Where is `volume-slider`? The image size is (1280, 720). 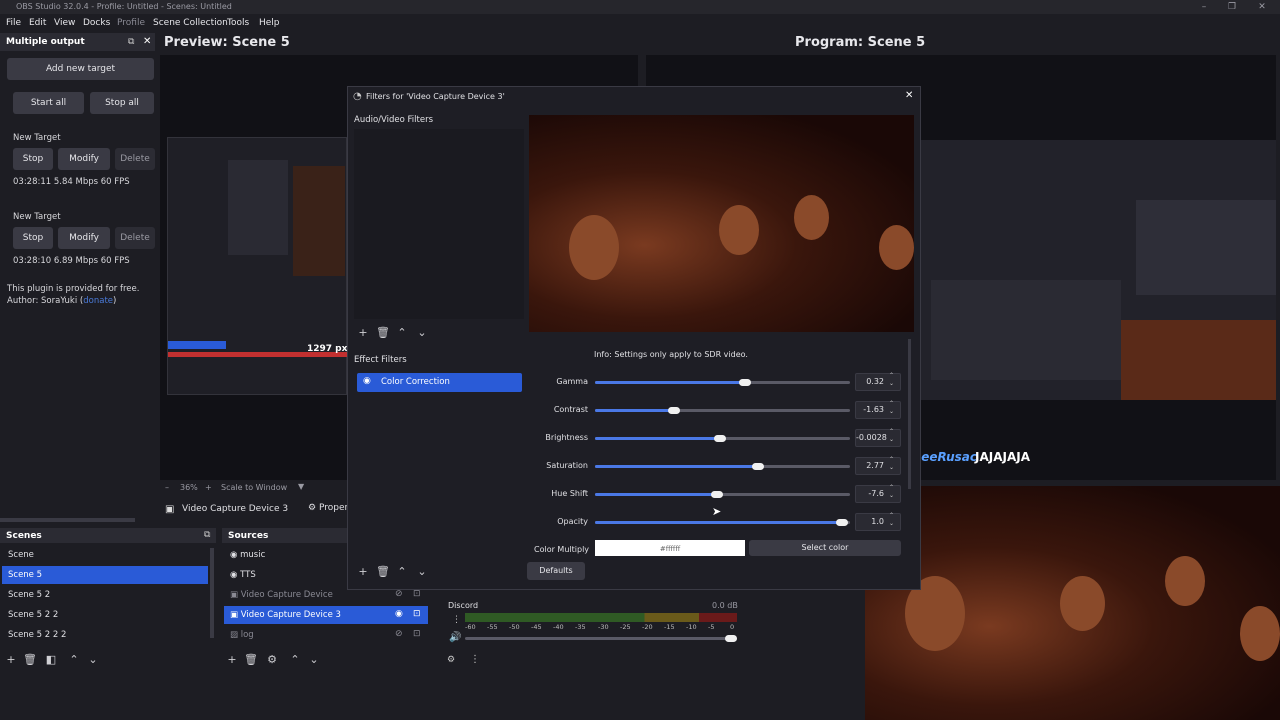 volume-slider is located at coordinates (601, 638).